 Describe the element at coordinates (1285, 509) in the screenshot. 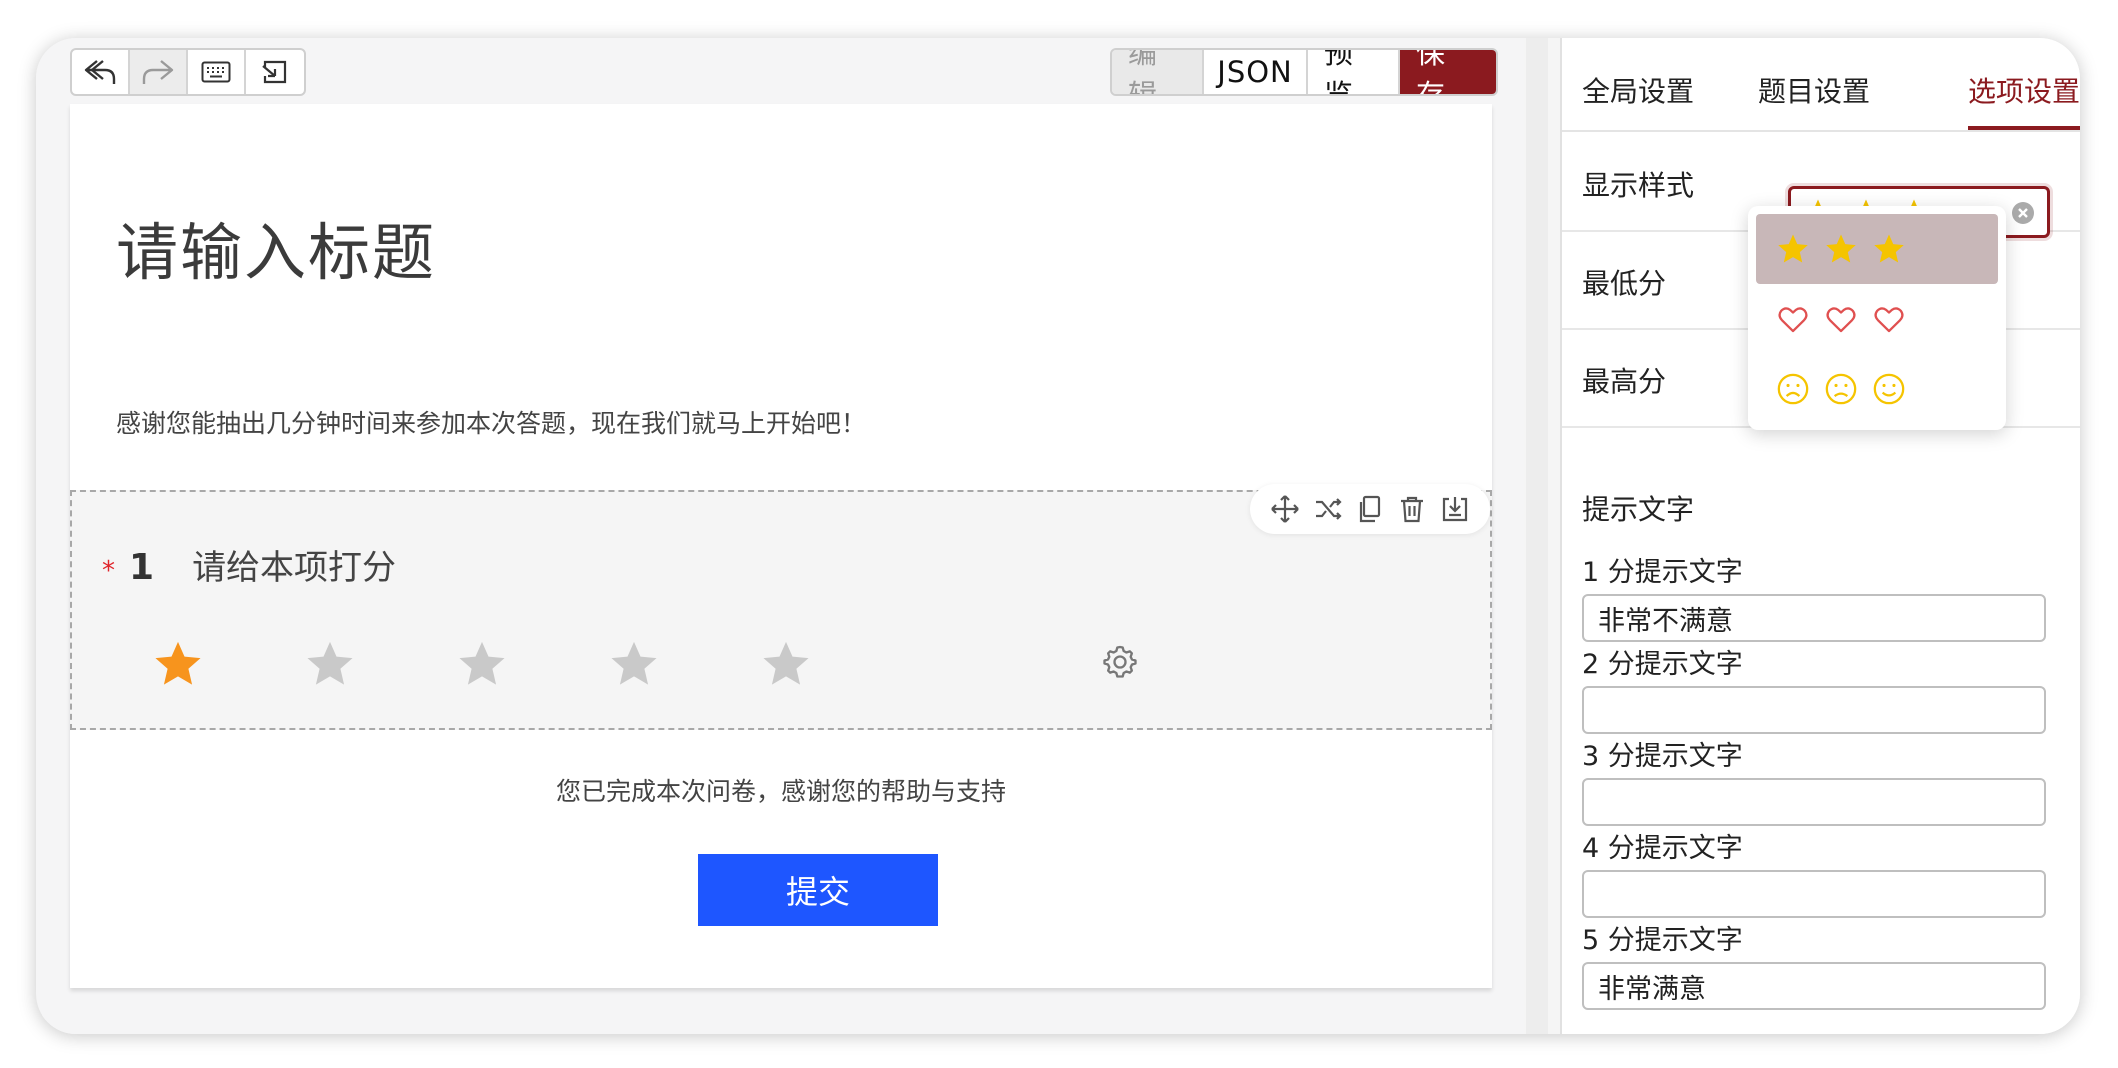

I see `move-icon` at that location.